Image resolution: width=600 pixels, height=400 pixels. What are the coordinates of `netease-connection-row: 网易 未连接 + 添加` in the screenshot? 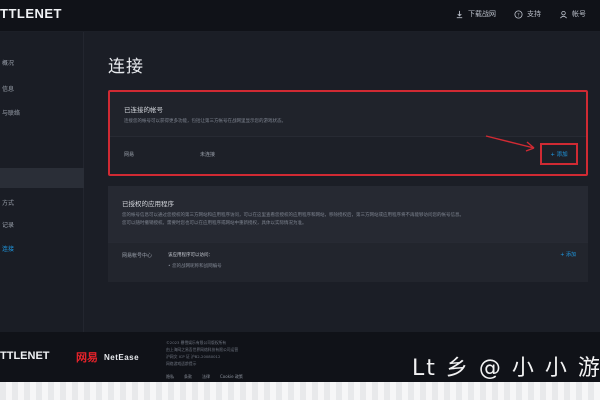 It's located at (348, 155).